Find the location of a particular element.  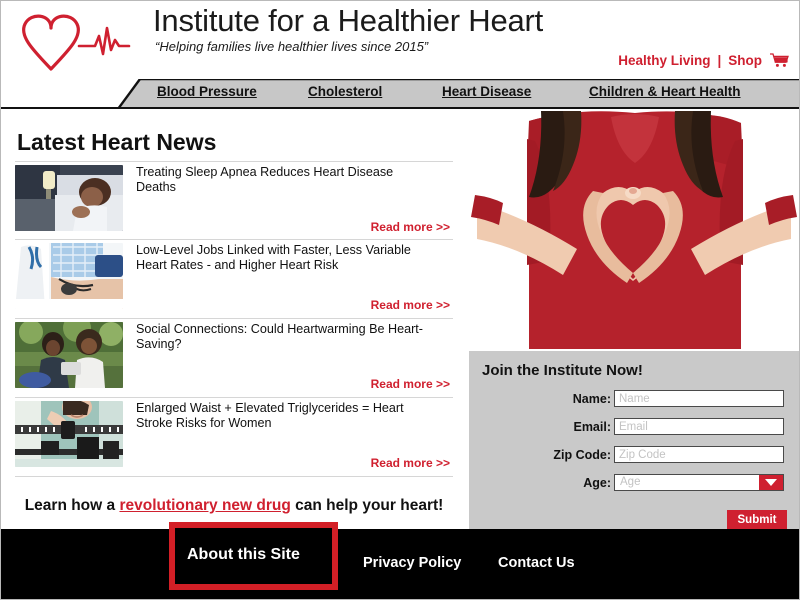

zip-code-label: Zip Code: is located at coordinates (582, 455).